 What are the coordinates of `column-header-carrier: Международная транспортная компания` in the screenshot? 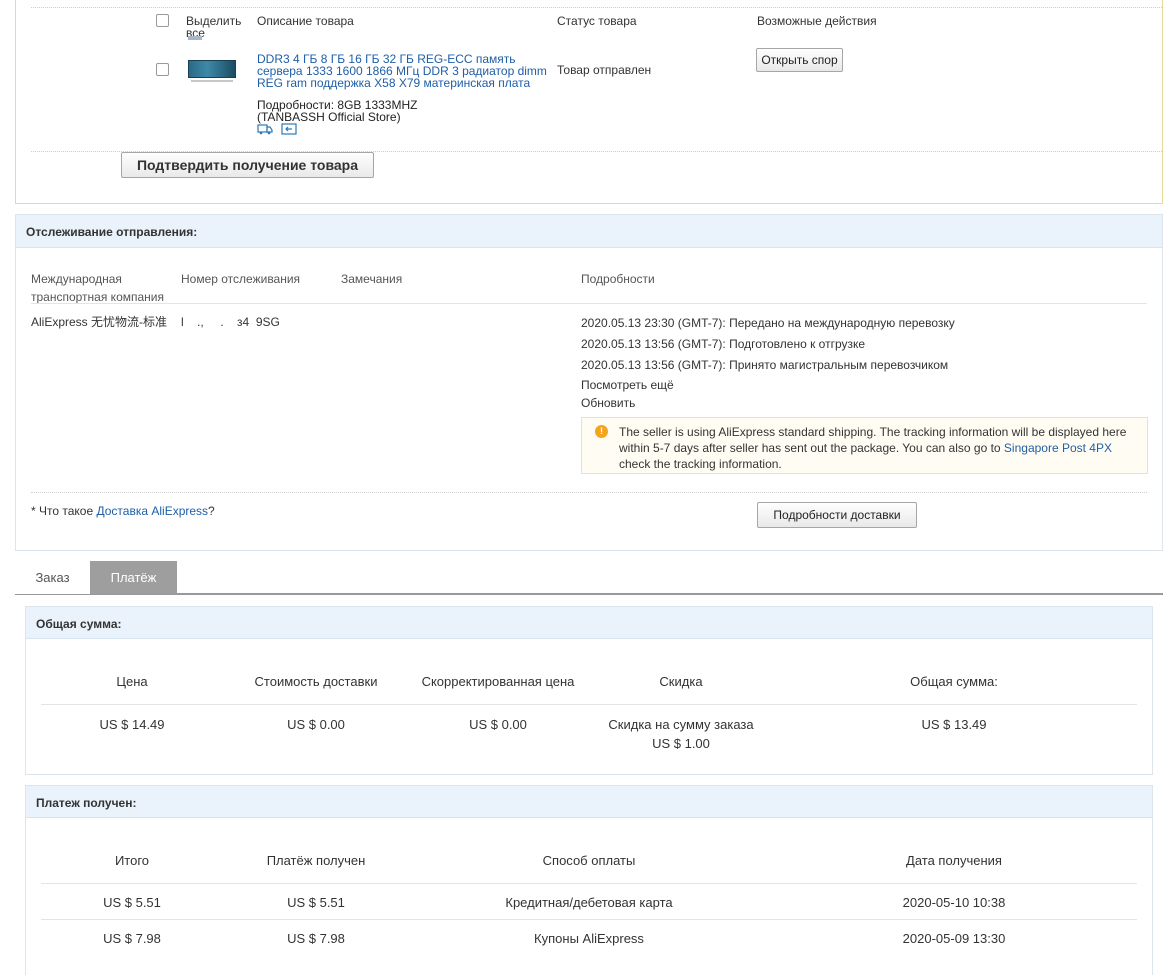 It's located at (97, 288).